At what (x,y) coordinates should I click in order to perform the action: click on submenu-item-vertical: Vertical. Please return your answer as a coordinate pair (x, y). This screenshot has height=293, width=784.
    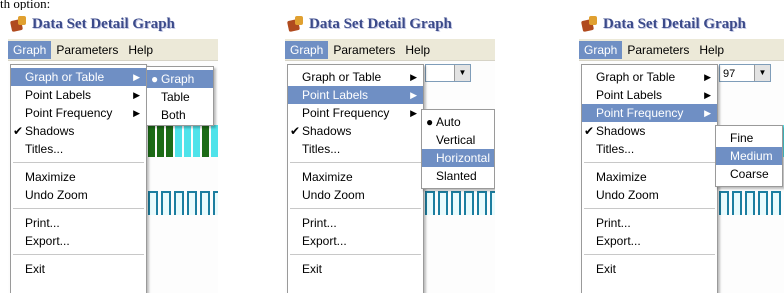
    Looking at the image, I should click on (458, 140).